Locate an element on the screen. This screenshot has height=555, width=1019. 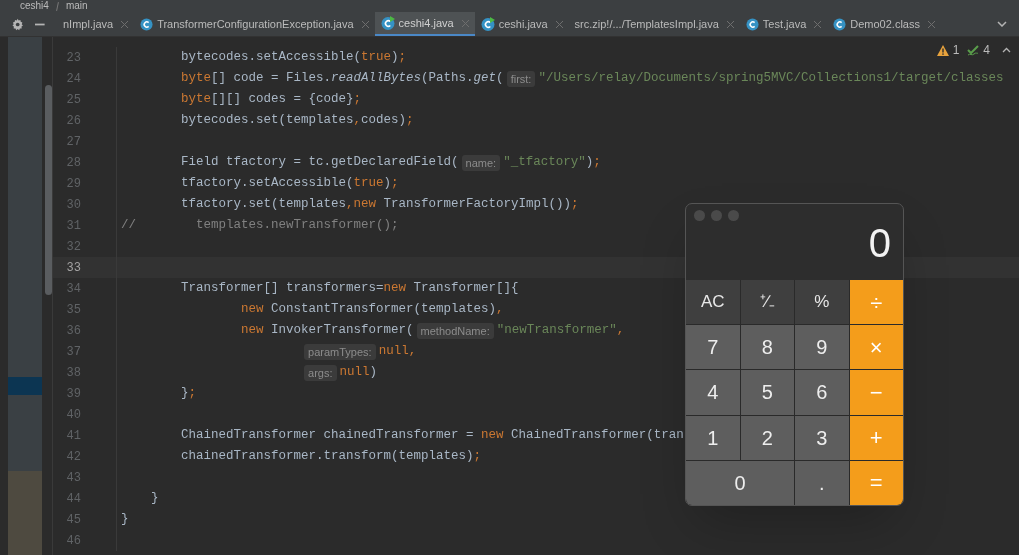
code-token: tfactory.setAccessible( is located at coordinates (267, 184).